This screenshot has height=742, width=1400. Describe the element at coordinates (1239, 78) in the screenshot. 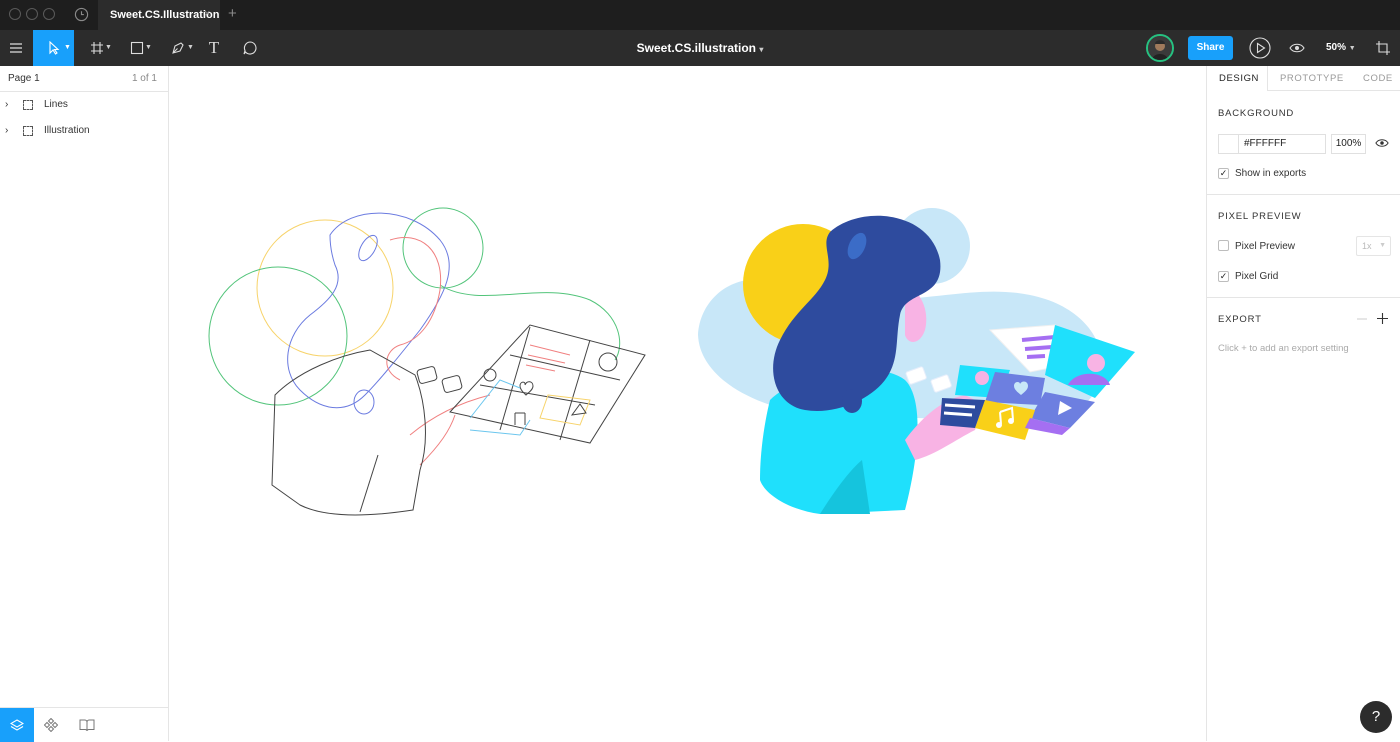

I see `tab-design: DESIGN` at that location.